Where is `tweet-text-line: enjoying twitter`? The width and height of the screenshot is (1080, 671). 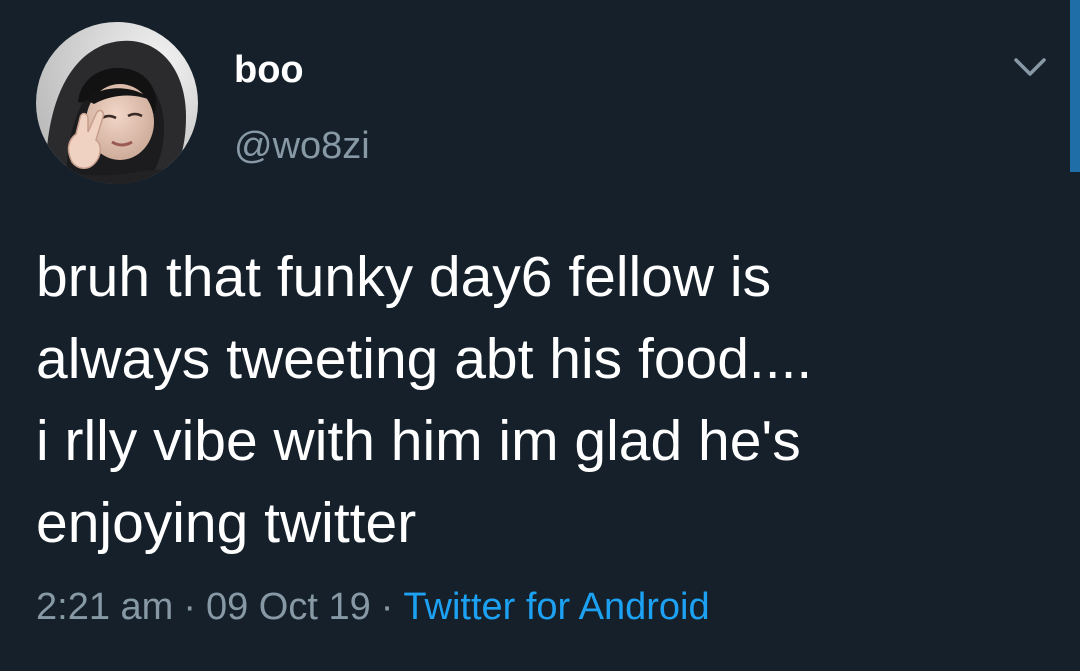
tweet-text-line: enjoying twitter is located at coordinates (226, 523).